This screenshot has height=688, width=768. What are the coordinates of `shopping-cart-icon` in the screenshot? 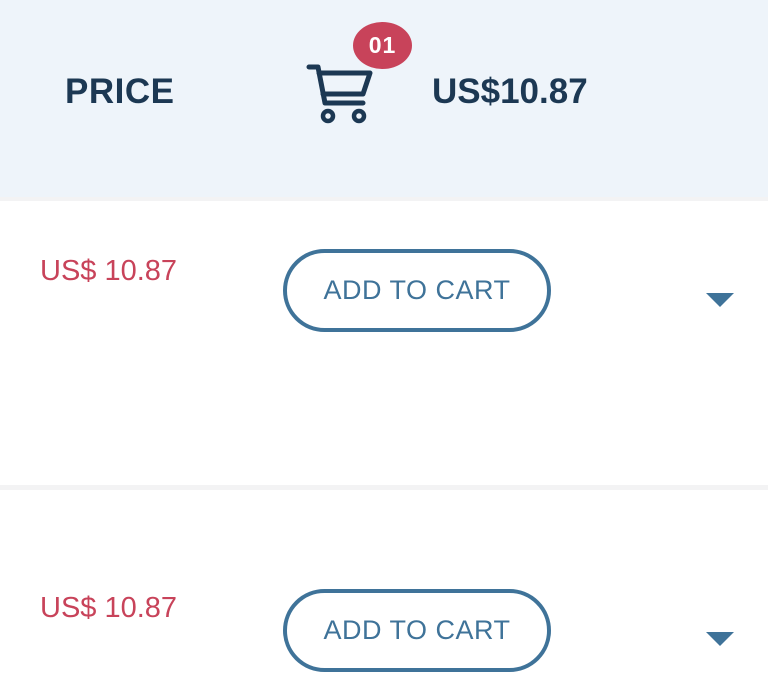 It's located at (341, 93).